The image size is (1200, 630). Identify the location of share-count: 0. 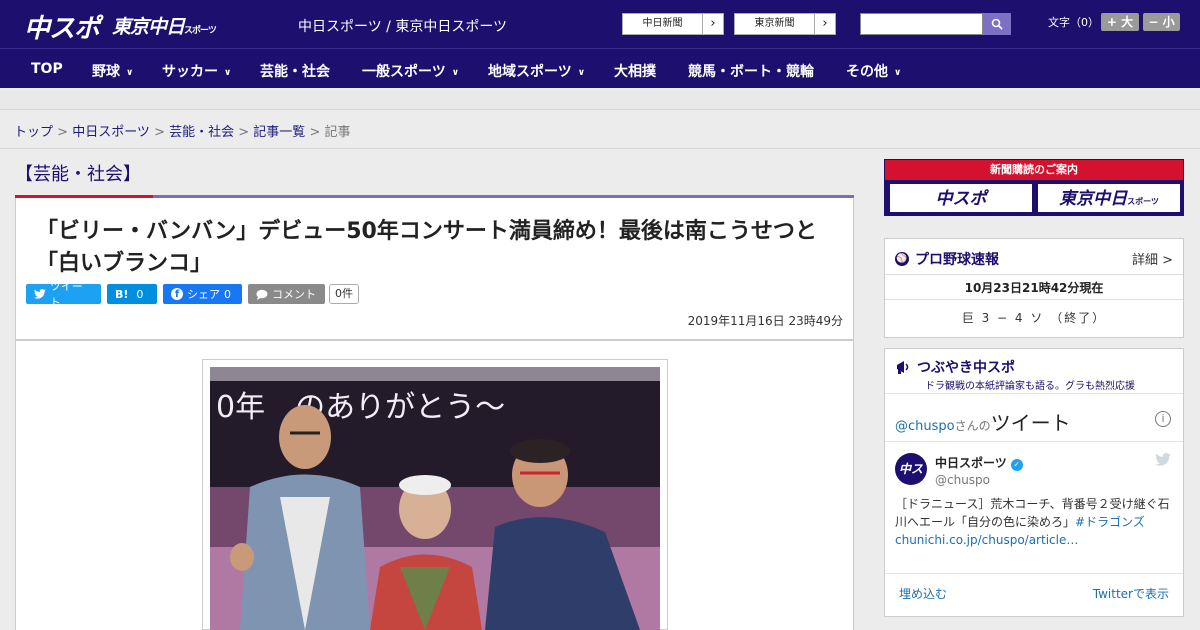
(227, 294).